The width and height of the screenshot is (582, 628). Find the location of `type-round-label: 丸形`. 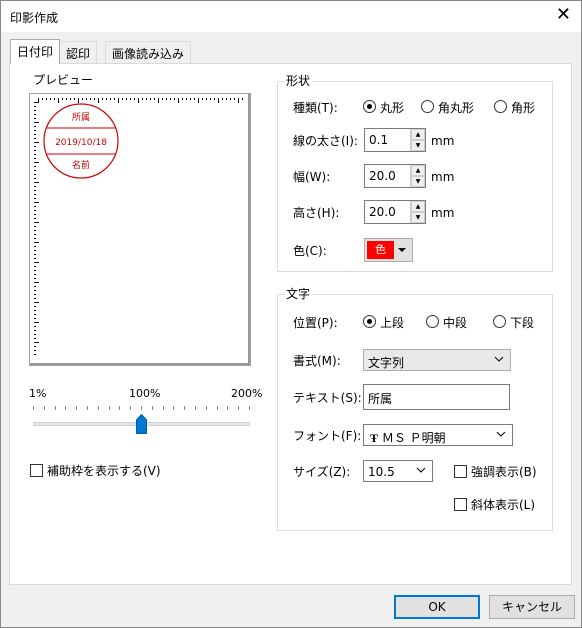

type-round-label: 丸形 is located at coordinates (392, 108).